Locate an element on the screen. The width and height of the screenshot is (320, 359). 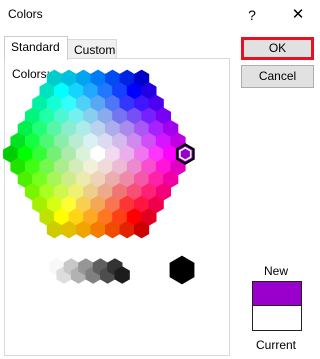
tab-standard: Standard is located at coordinates (36, 48).